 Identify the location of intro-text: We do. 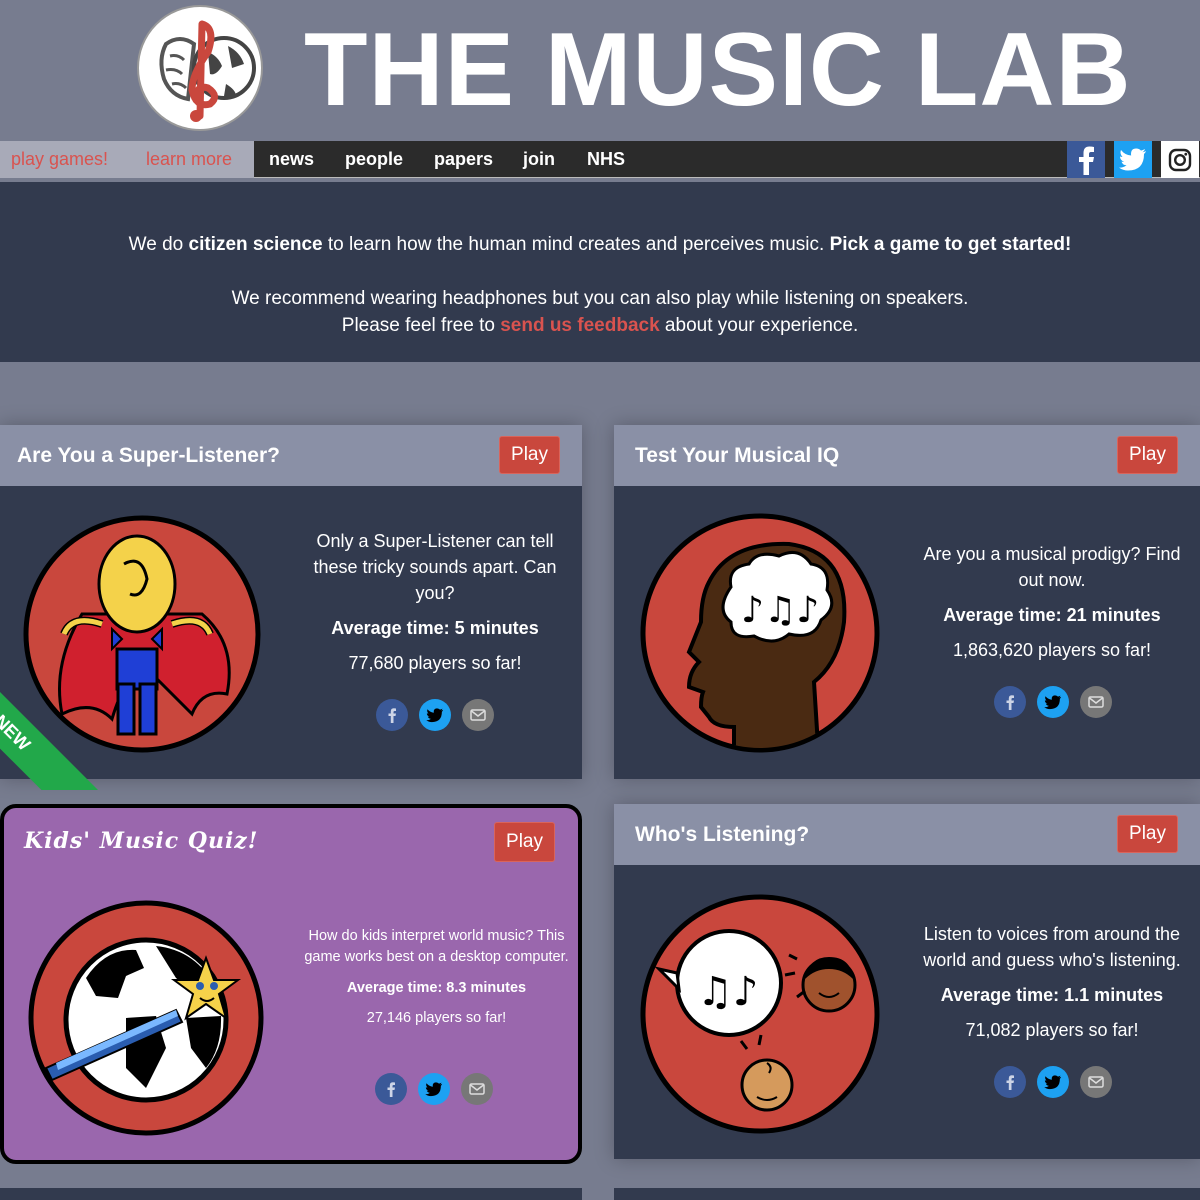
(158, 244).